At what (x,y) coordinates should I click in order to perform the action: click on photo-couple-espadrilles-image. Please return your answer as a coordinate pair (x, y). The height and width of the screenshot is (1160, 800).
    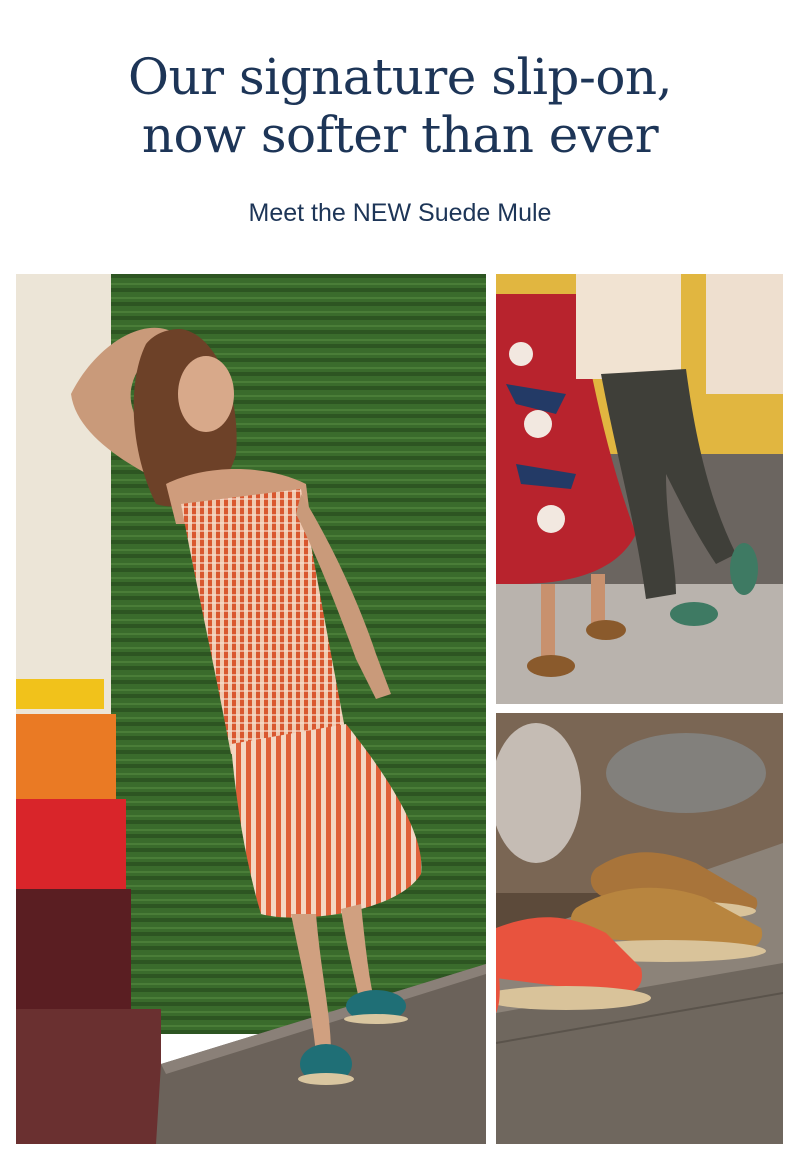
    Looking at the image, I should click on (639, 489).